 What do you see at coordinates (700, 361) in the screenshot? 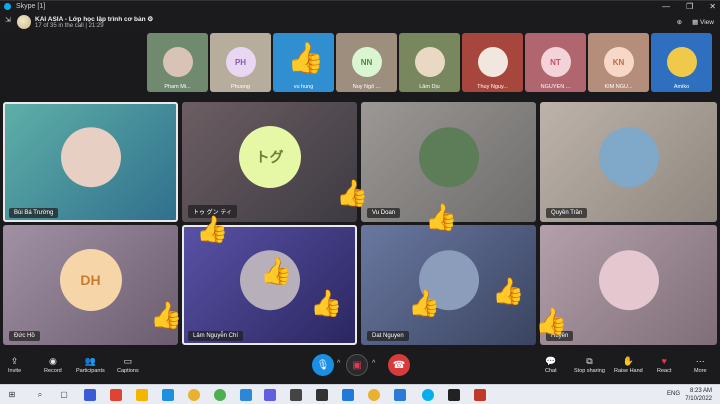
I see `more-icon: ⋯` at bounding box center [700, 361].